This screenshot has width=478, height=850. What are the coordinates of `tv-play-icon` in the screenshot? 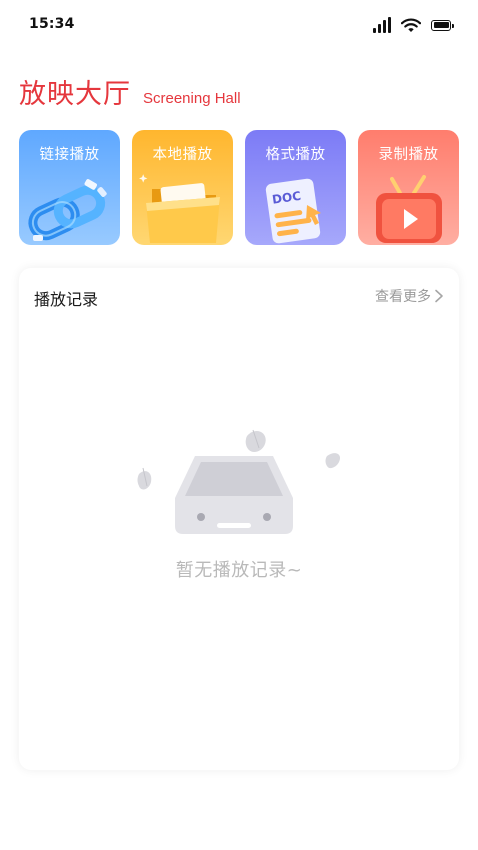 It's located at (409, 209).